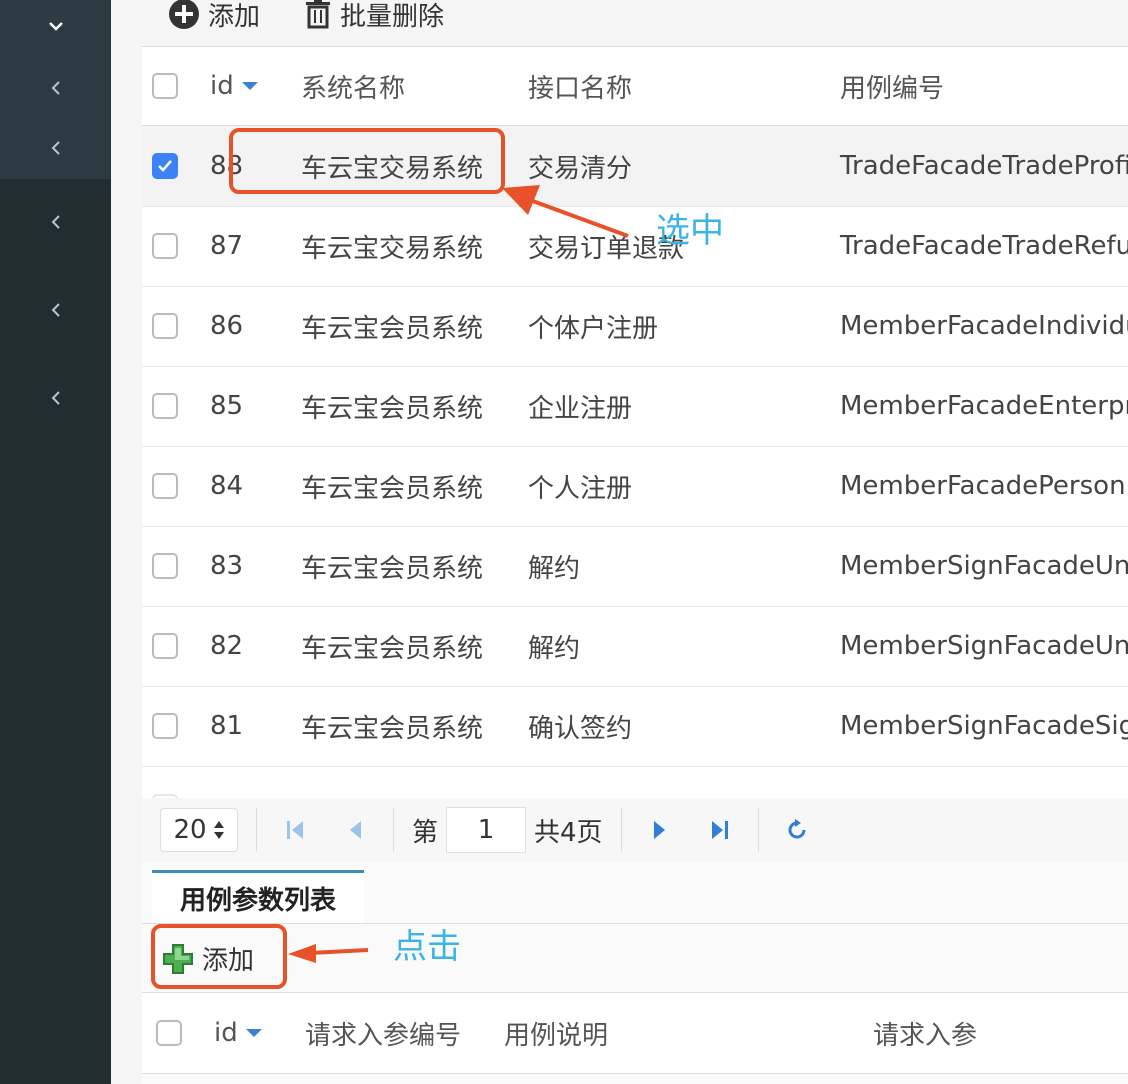 Image resolution: width=1128 pixels, height=1084 pixels. I want to click on add-button: 添加, so click(214, 16).